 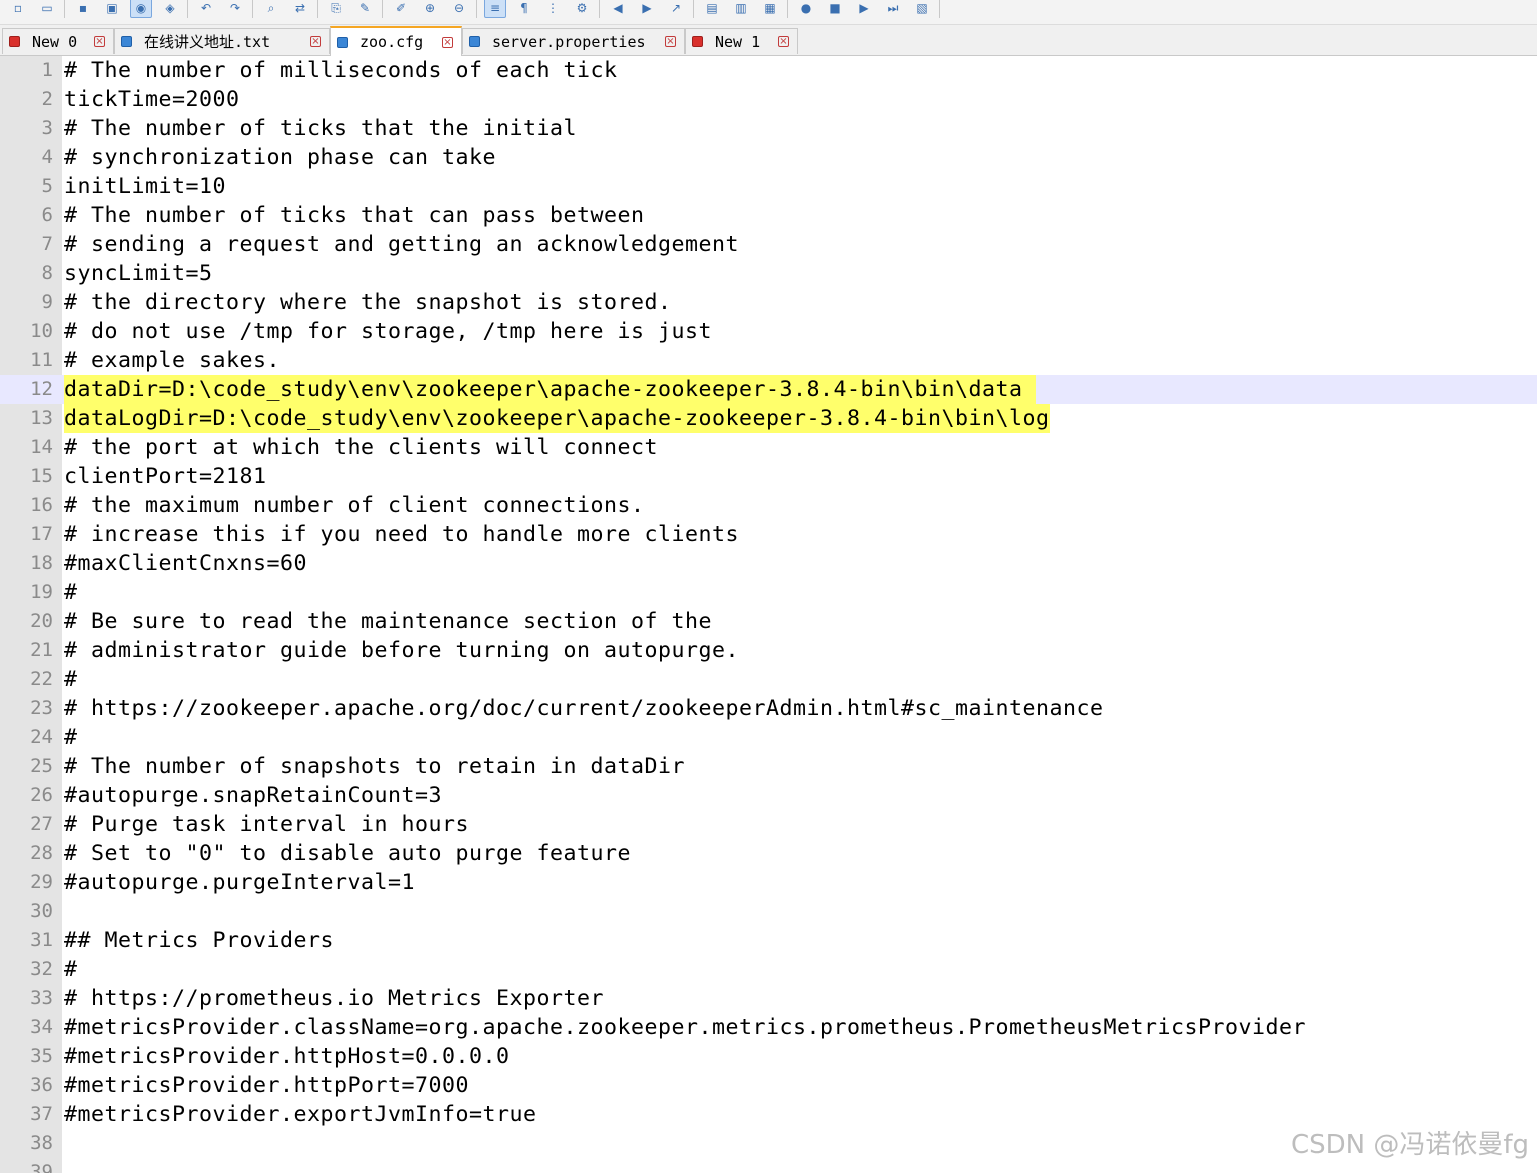 I want to click on record-macro-icon: ●, so click(x=806, y=9).